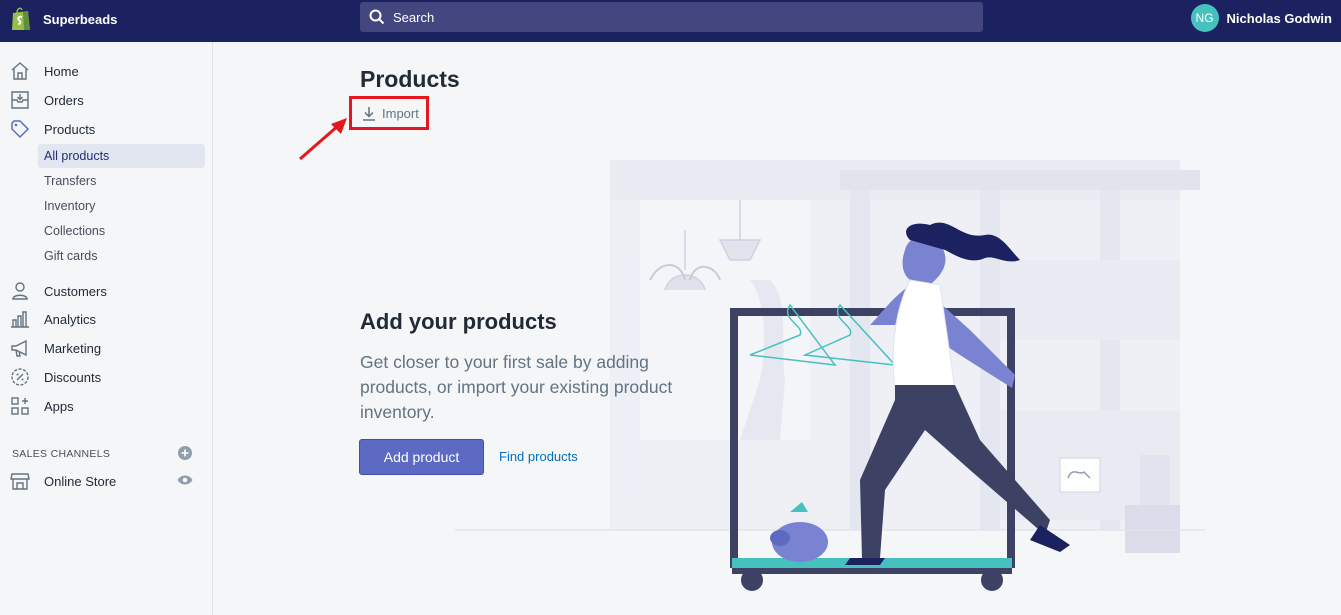 This screenshot has height=615, width=1341. Describe the element at coordinates (61, 454) in the screenshot. I see `sales-channels-heading: SALES CHANNELS` at that location.